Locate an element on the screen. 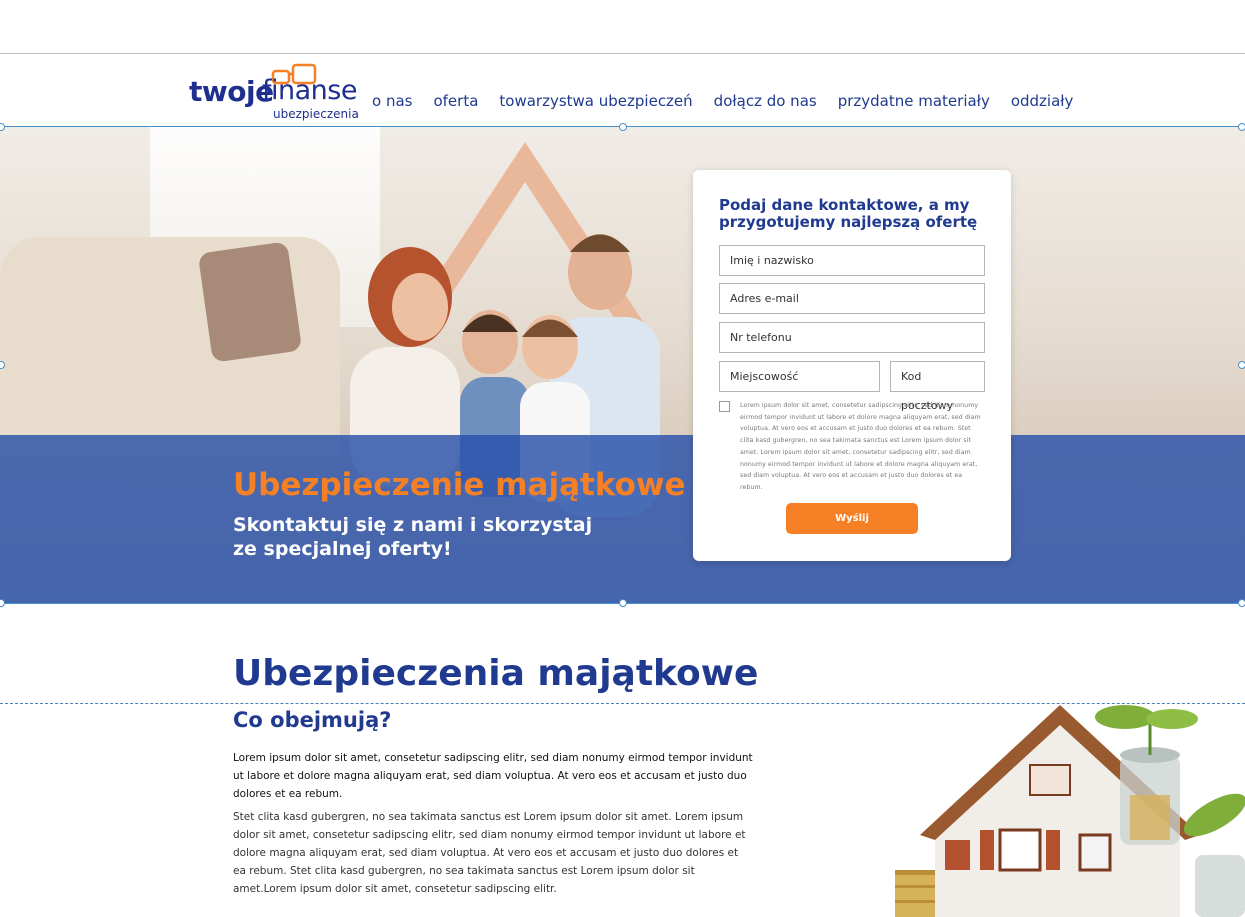 The height and width of the screenshot is (917, 1245). hero-title: Ubezpieczenie majątkowe is located at coordinates (459, 485).